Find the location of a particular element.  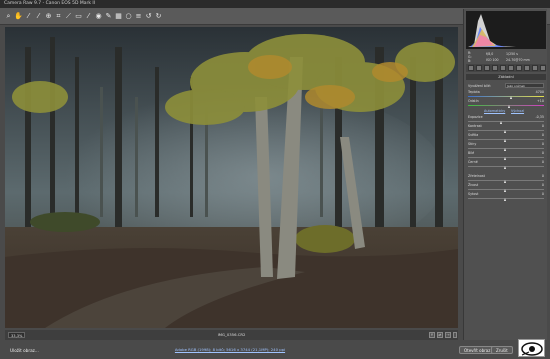

slider-track-tint is located at coordinates (506, 105).